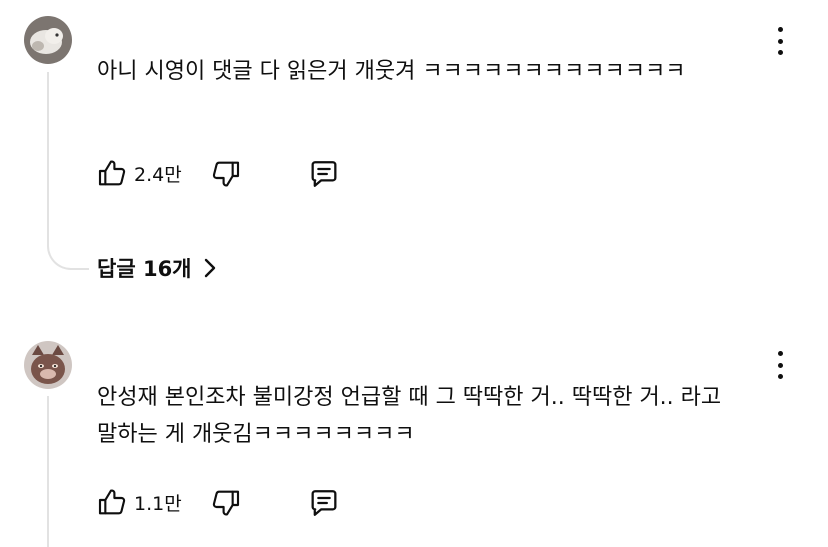  I want to click on thread-curve, so click(68, 255).